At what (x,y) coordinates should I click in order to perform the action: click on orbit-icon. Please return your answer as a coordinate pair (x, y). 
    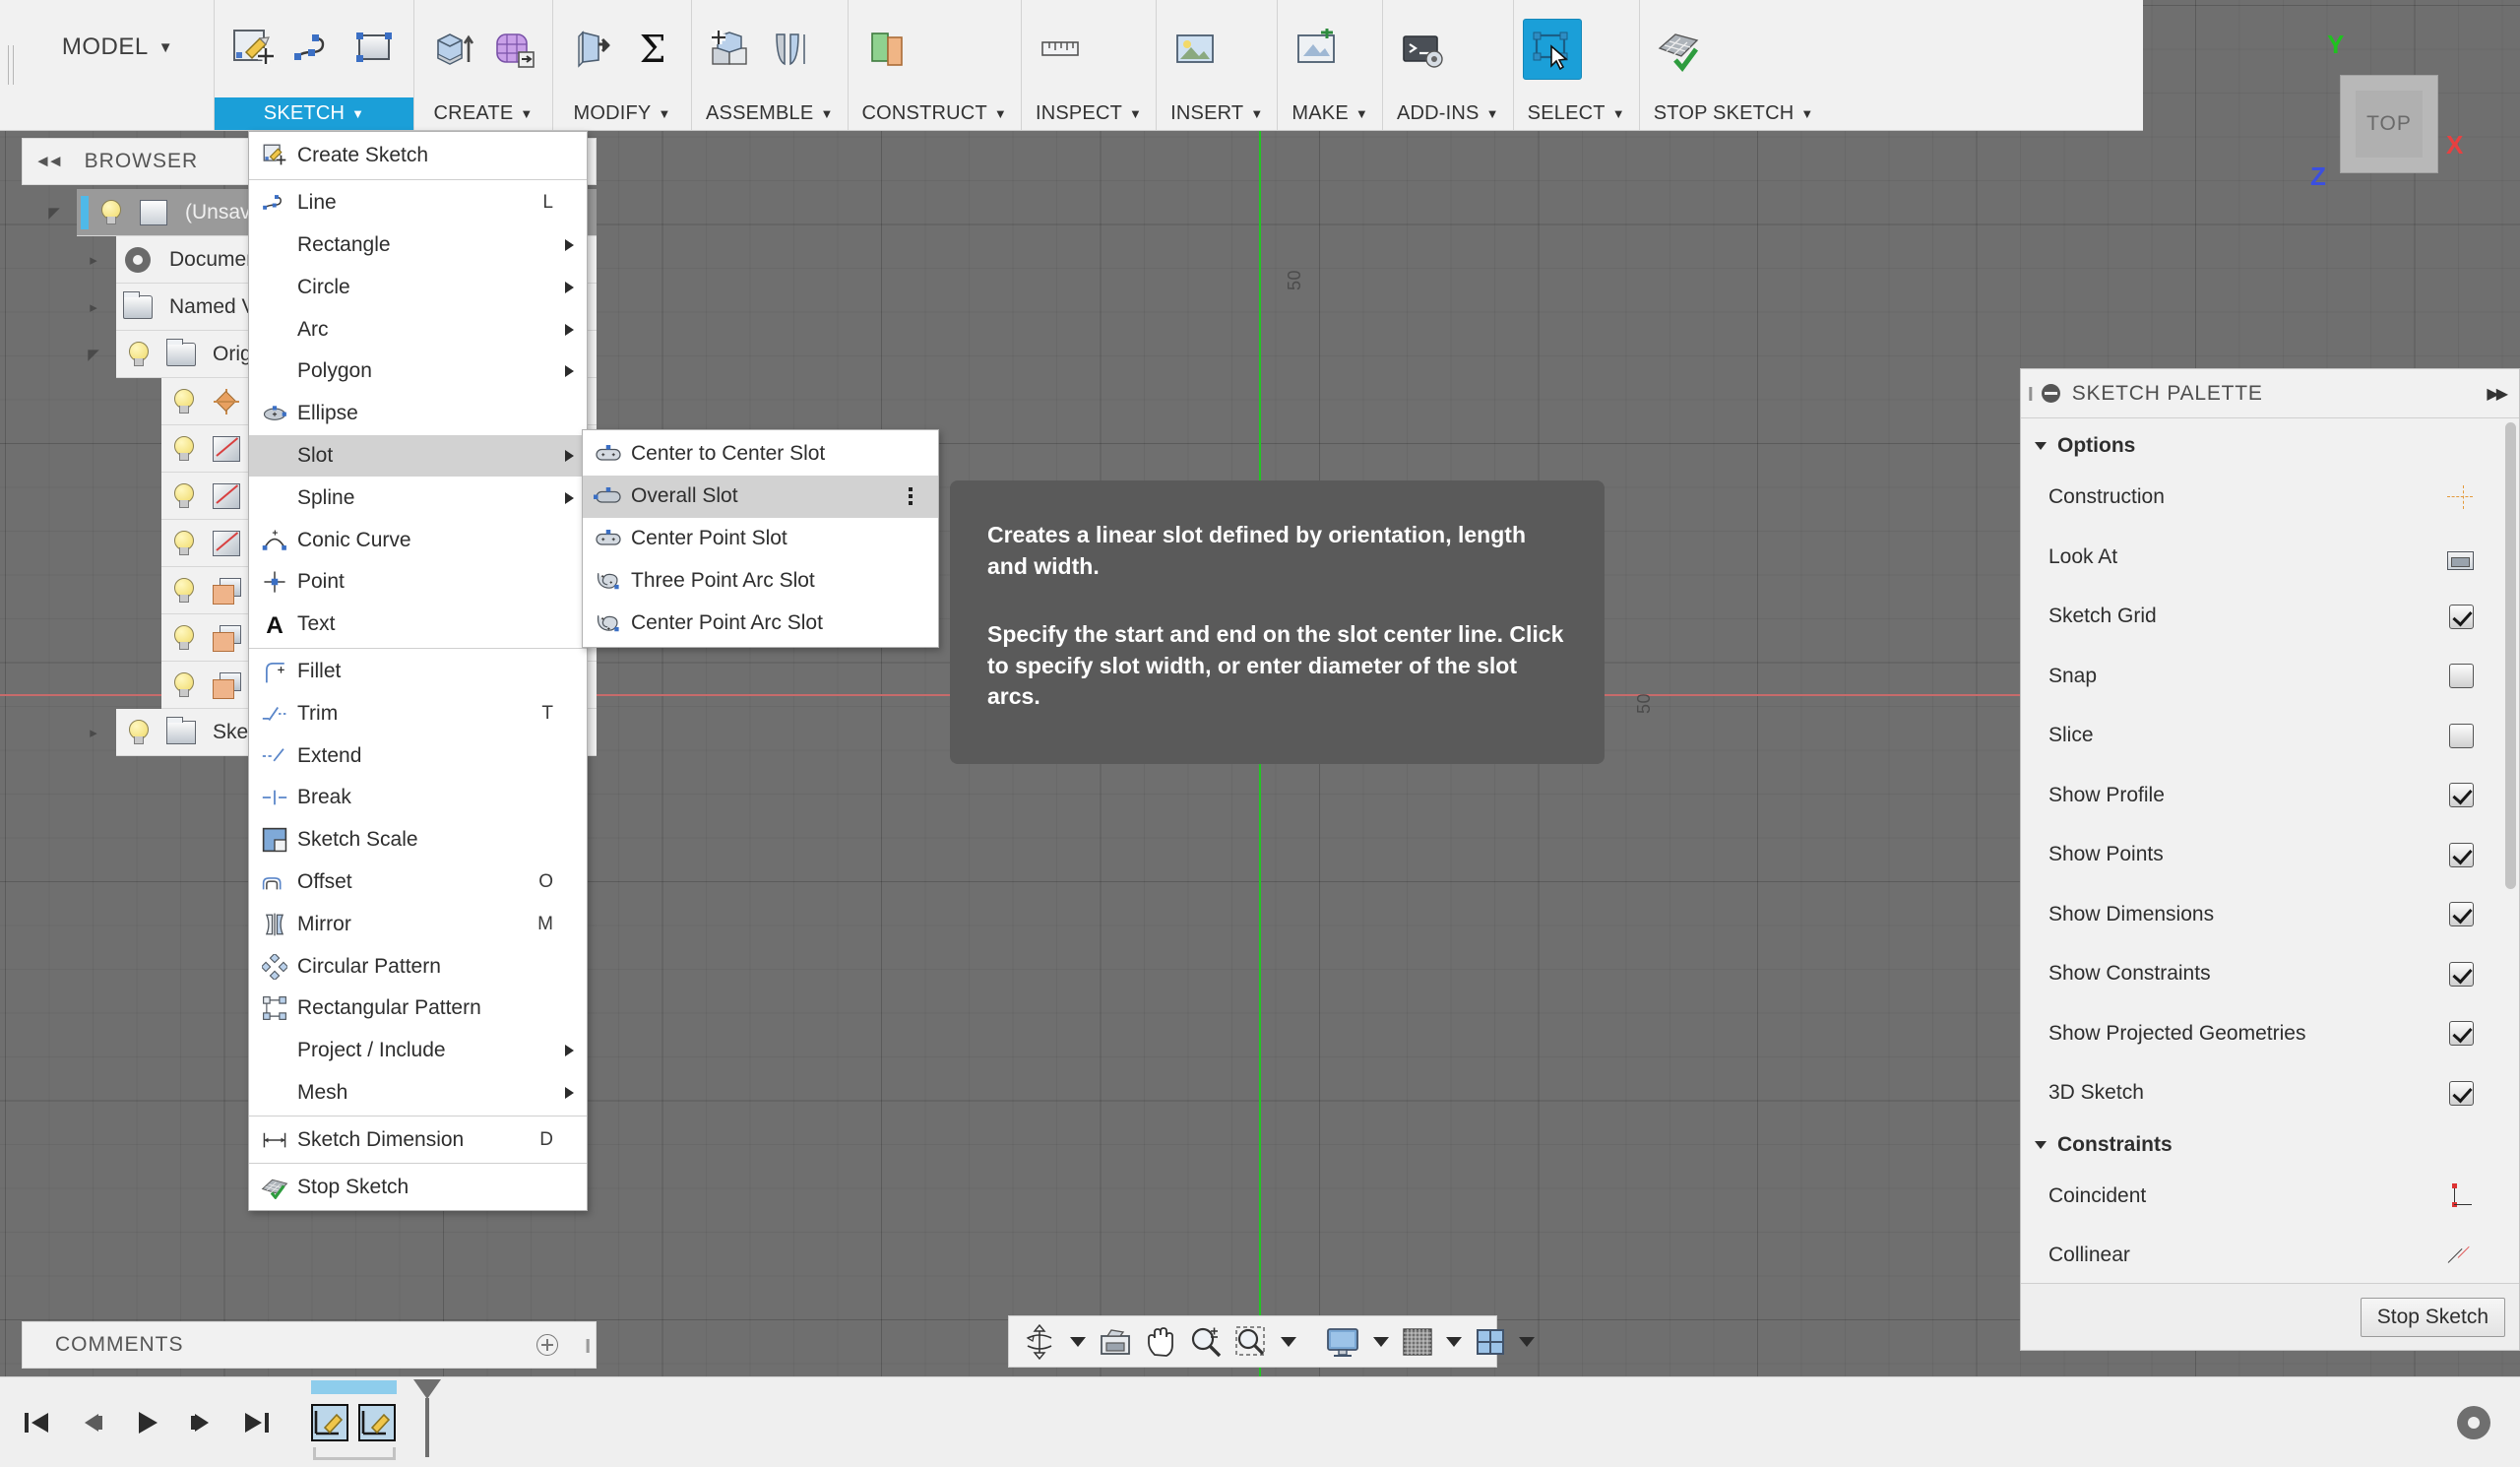
    Looking at the image, I should click on (1039, 1342).